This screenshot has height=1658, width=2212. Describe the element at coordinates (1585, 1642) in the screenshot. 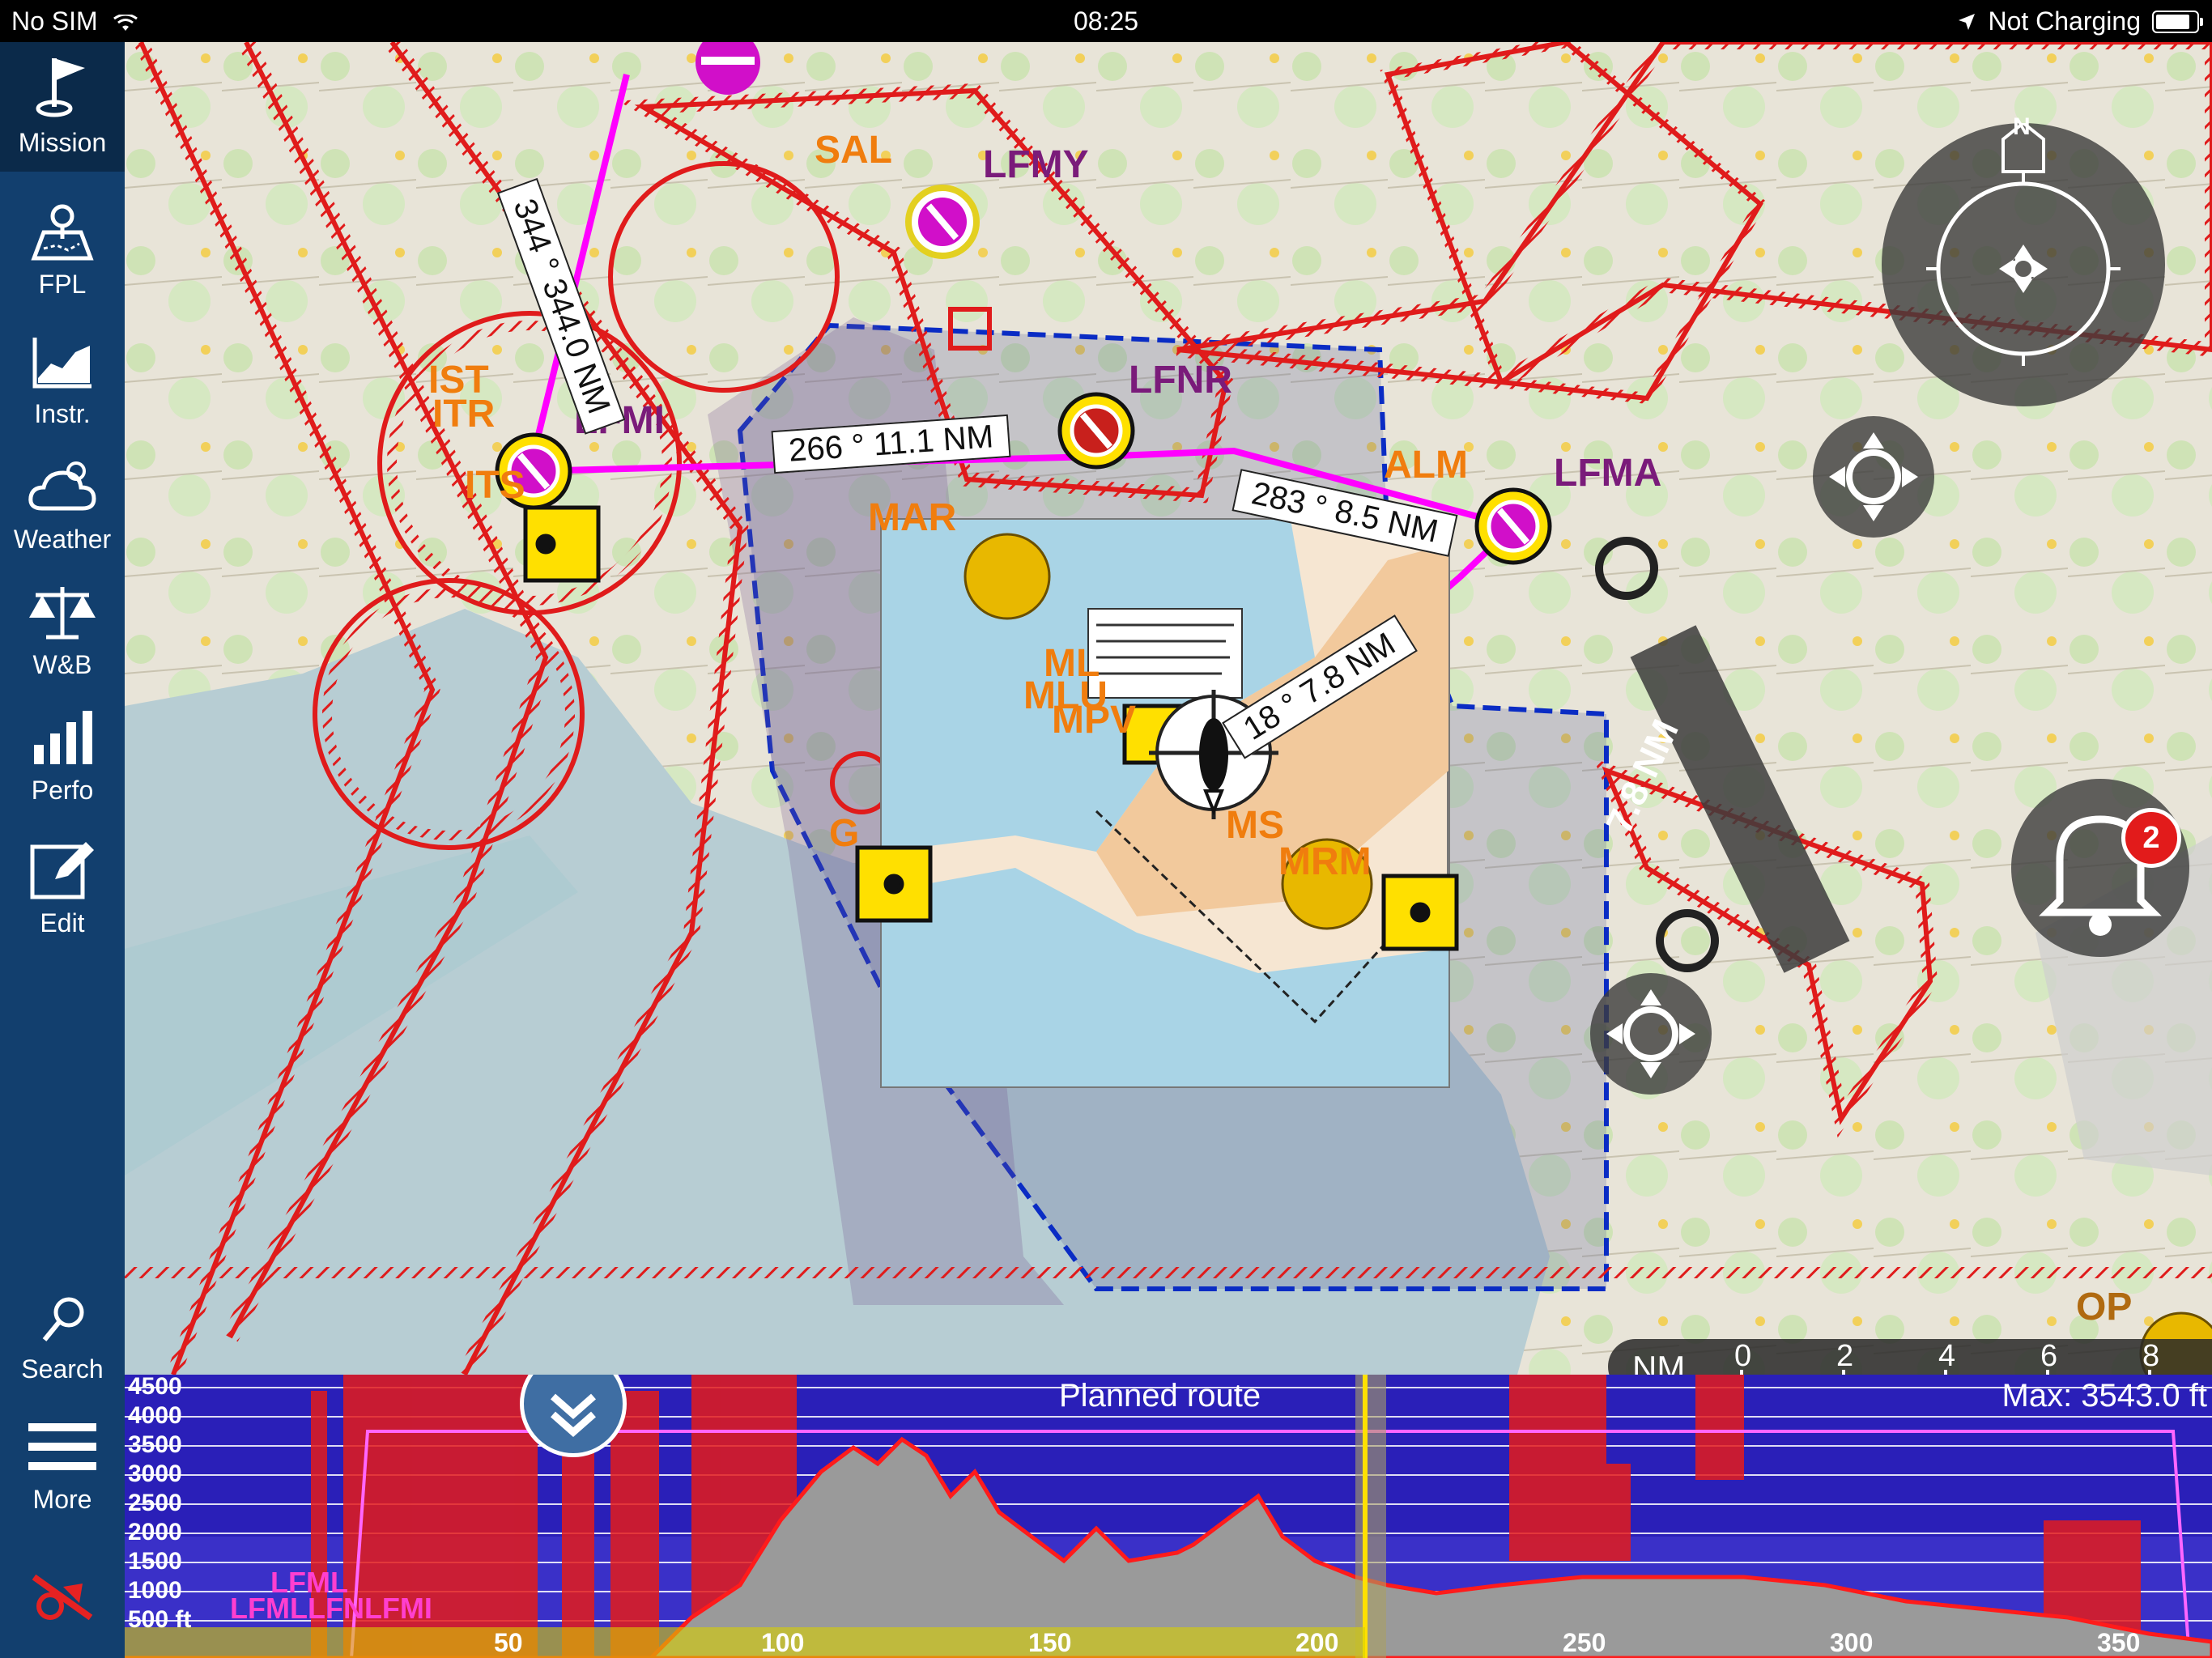

I see `dist-label-250: 250` at that location.